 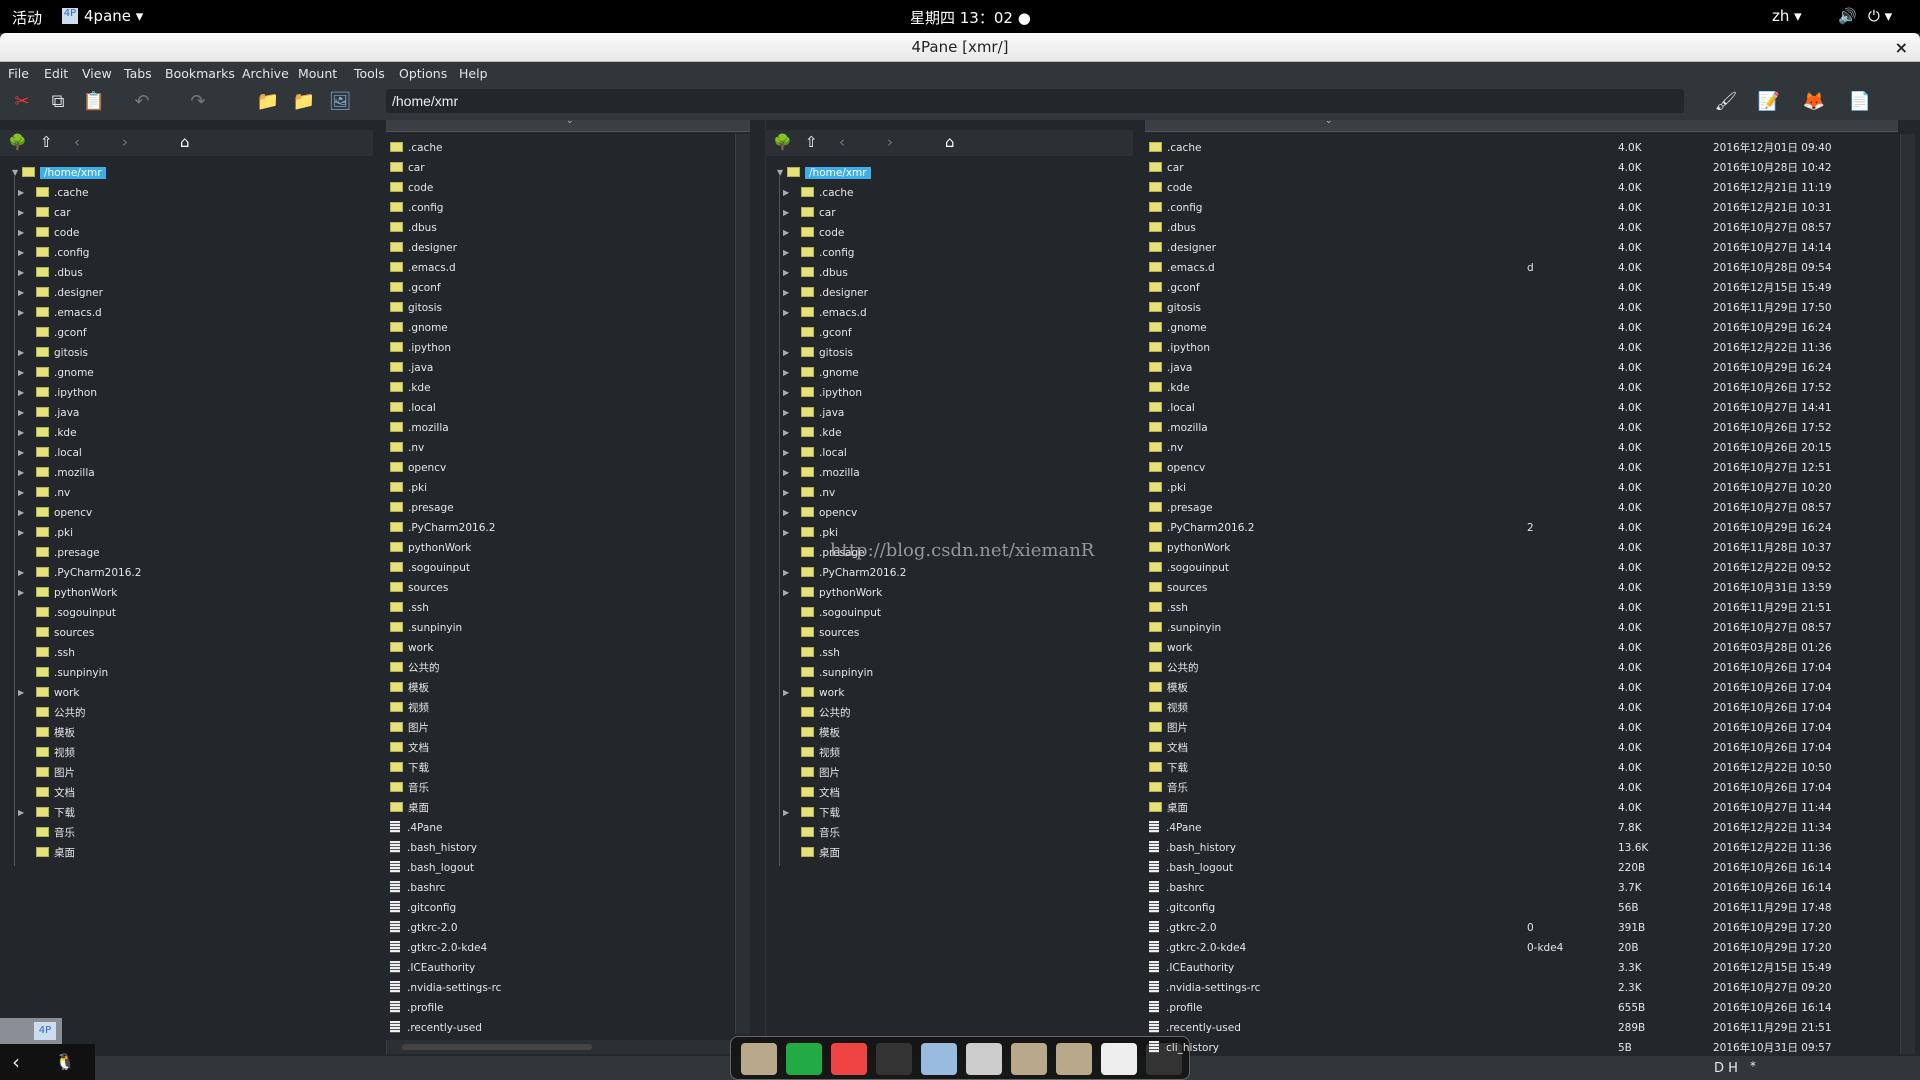 I want to click on menu-edit: Edit, so click(x=56, y=73).